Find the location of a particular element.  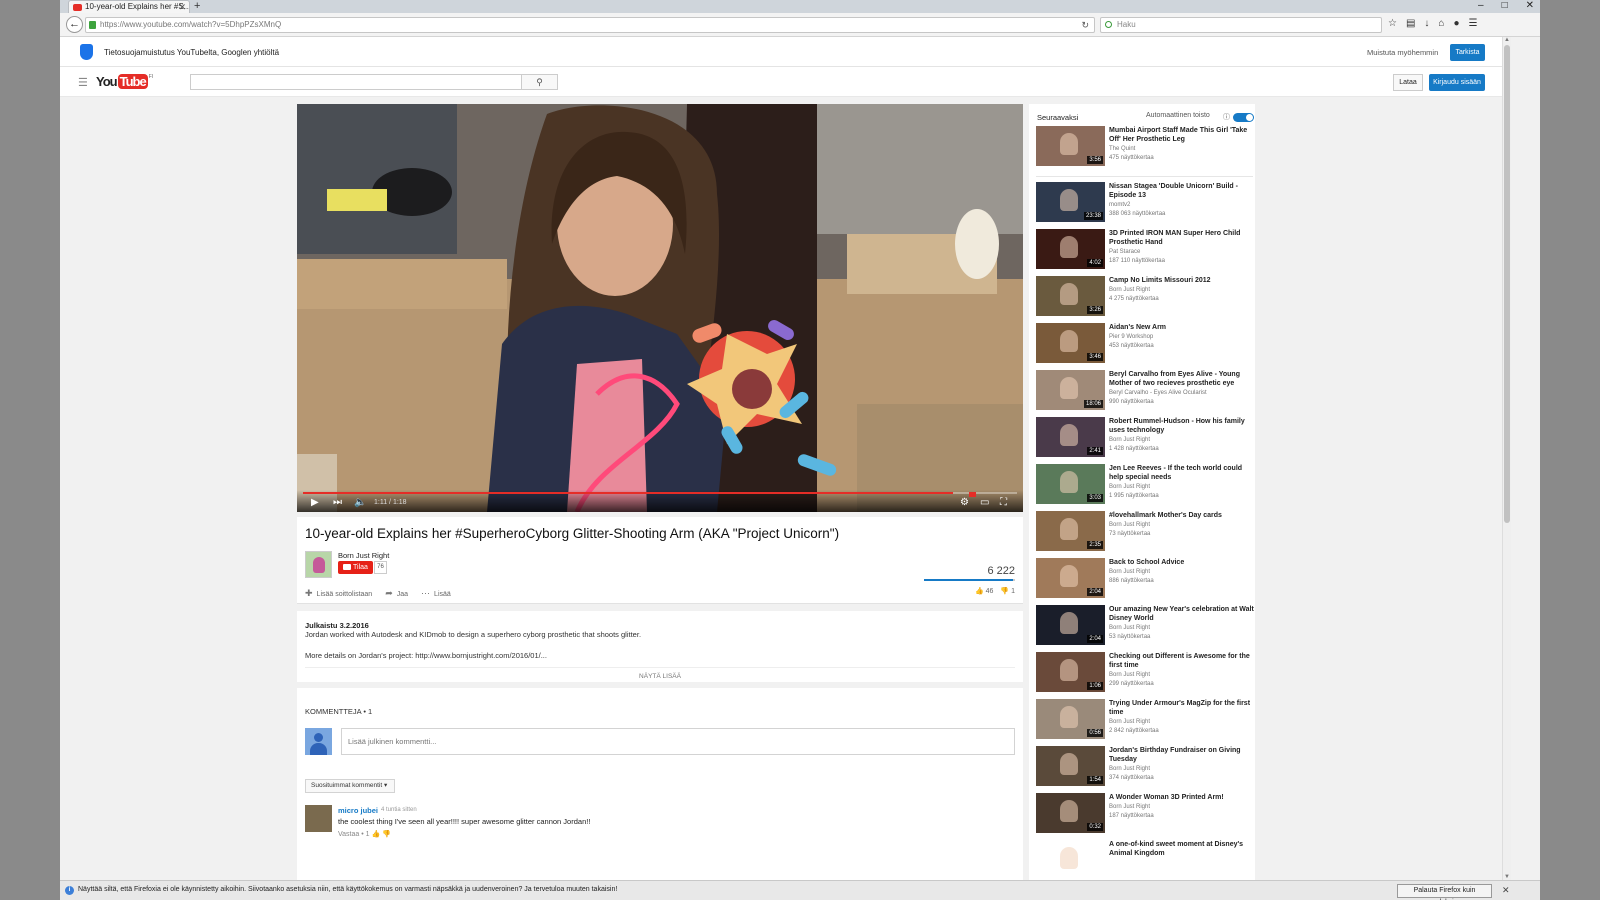

menu-icon: ☰ is located at coordinates (1473, 23).